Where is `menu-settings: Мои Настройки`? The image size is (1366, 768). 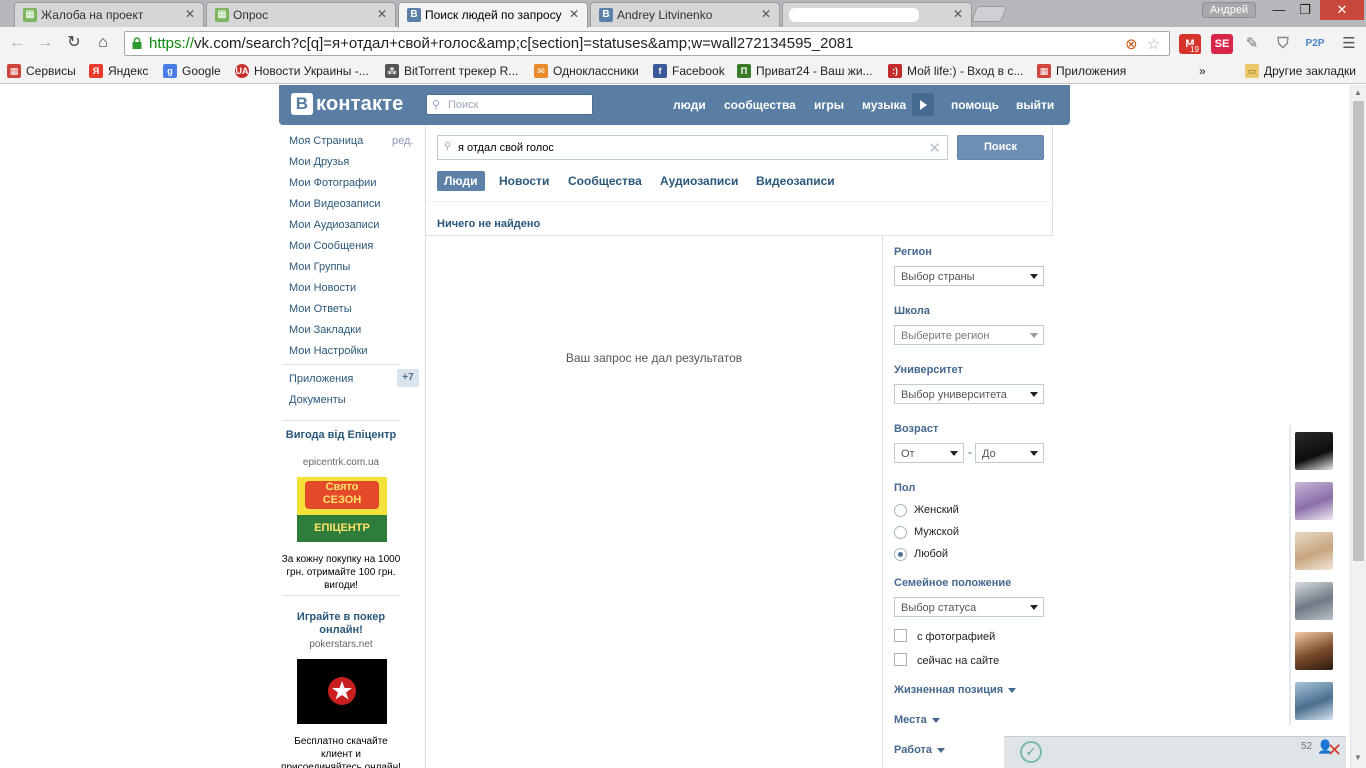 menu-settings: Мои Настройки is located at coordinates (328, 351).